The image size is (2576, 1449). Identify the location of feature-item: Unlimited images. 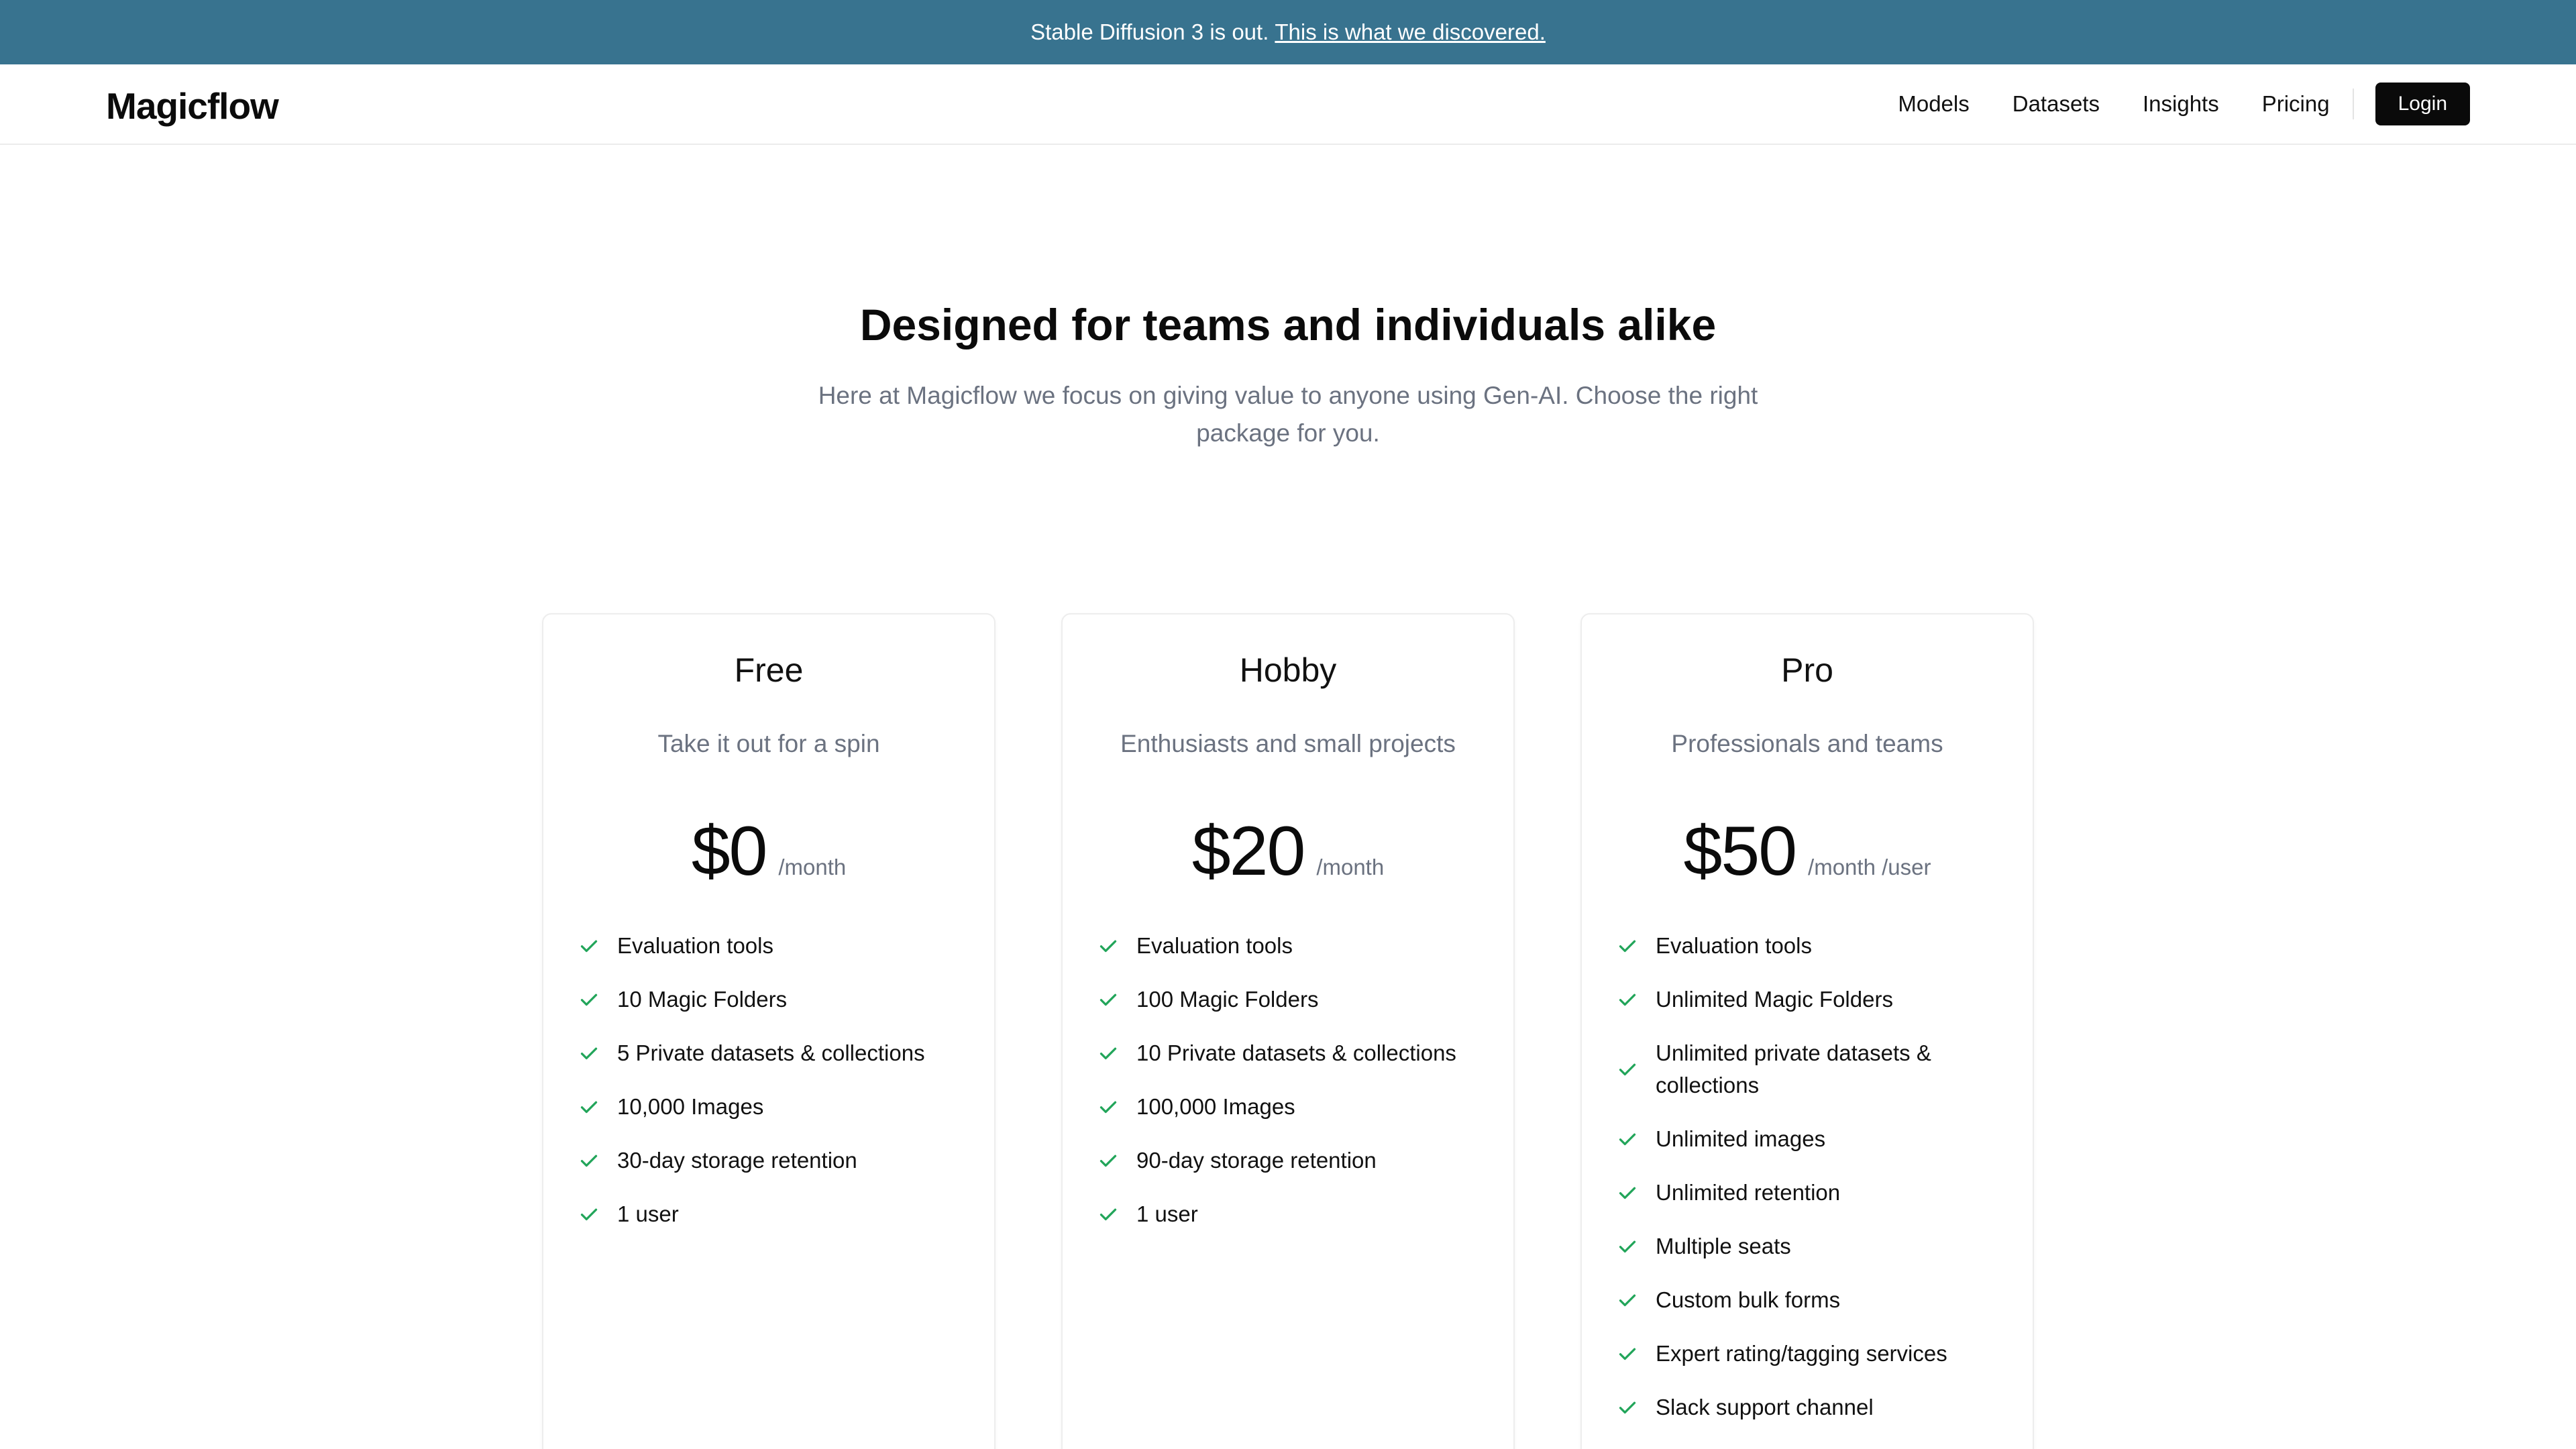
(1809, 1139).